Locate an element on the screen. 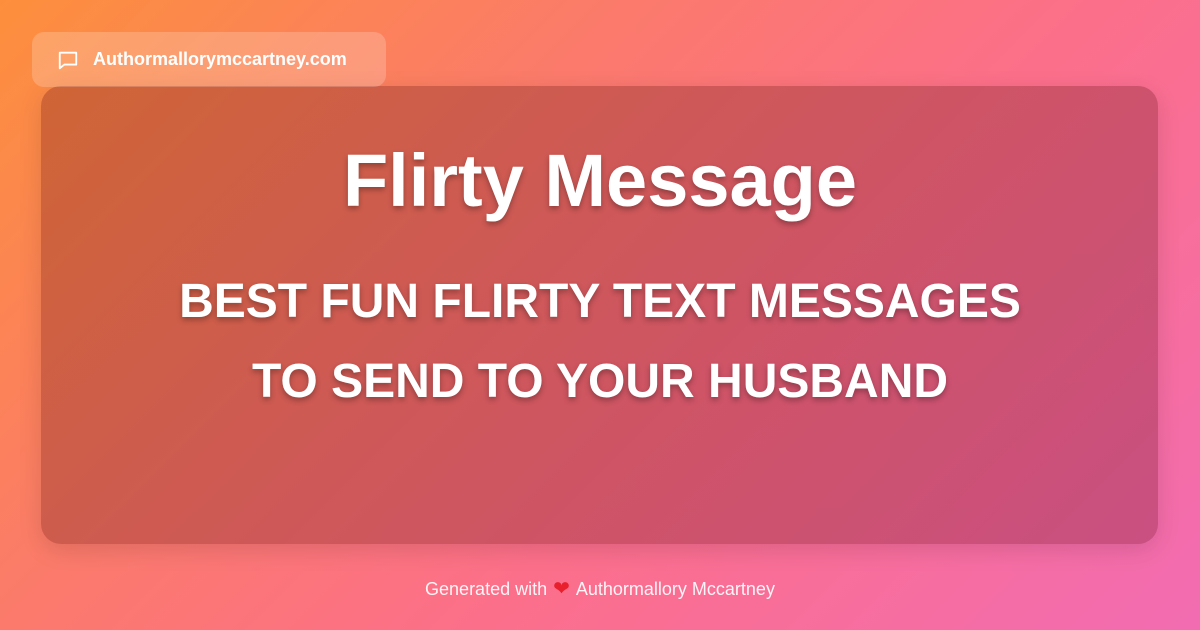 This screenshot has height=630, width=1200. site-badge: Authormallorymccartney.com is located at coordinates (209, 59).